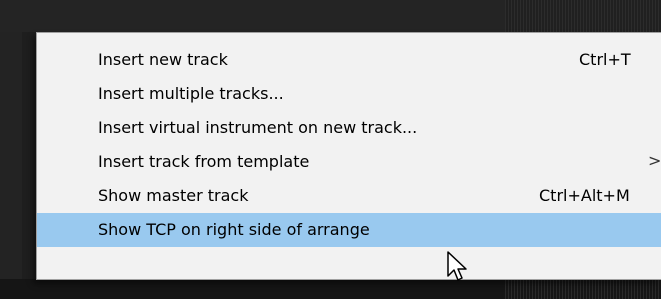  Describe the element at coordinates (654, 160) in the screenshot. I see `chevron-right-icon: >` at that location.